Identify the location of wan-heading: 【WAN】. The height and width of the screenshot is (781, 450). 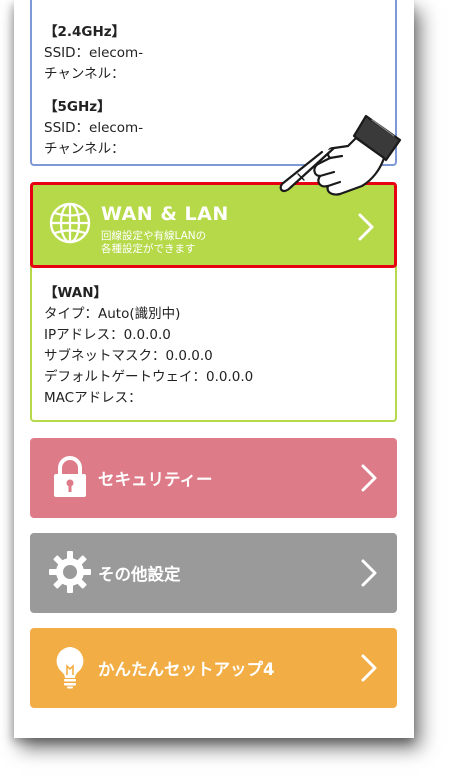
(76, 293).